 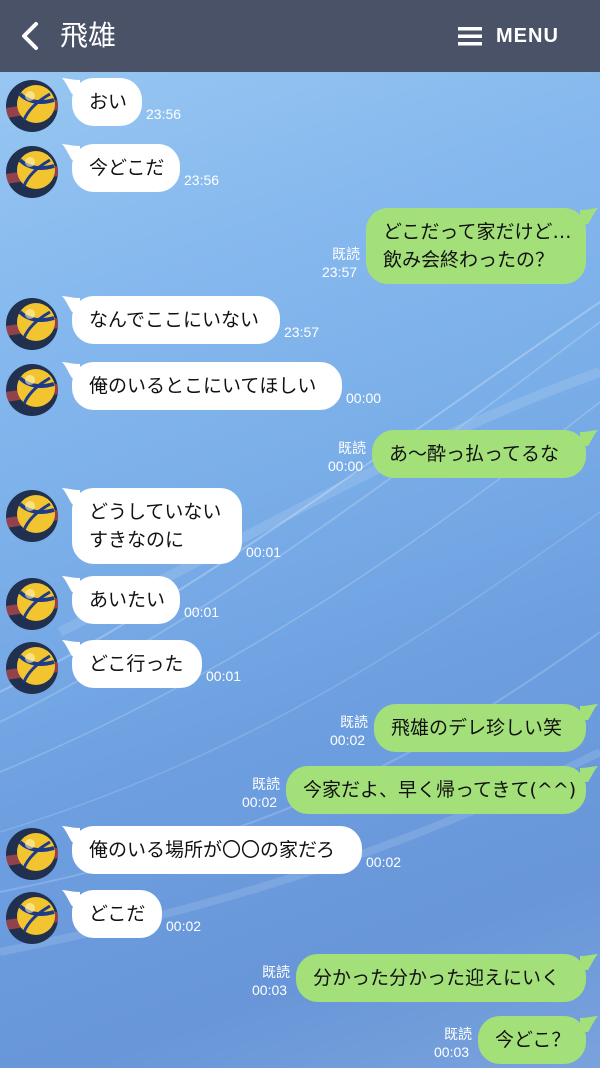 I want to click on message-bubble: 俺のいるとこにいてほしい, so click(x=207, y=386).